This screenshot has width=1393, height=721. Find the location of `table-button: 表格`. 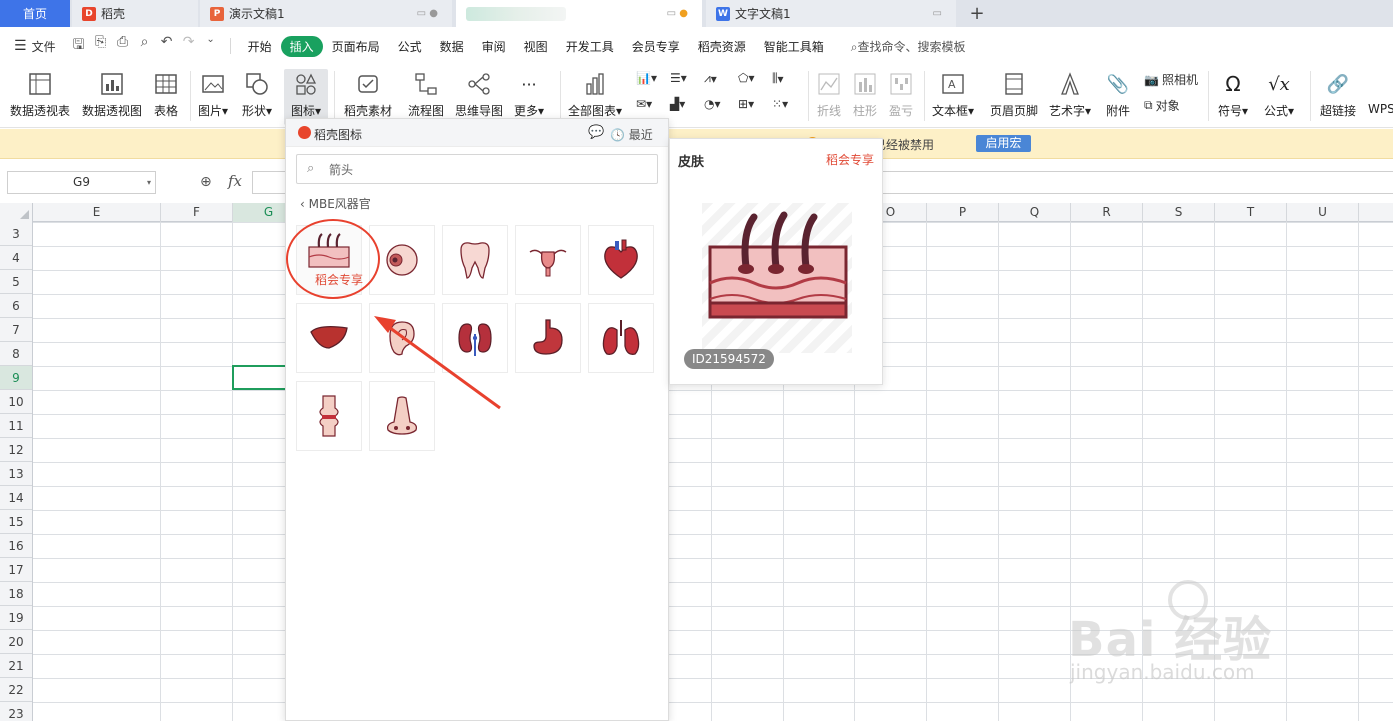

table-button: 表格 is located at coordinates (166, 97).